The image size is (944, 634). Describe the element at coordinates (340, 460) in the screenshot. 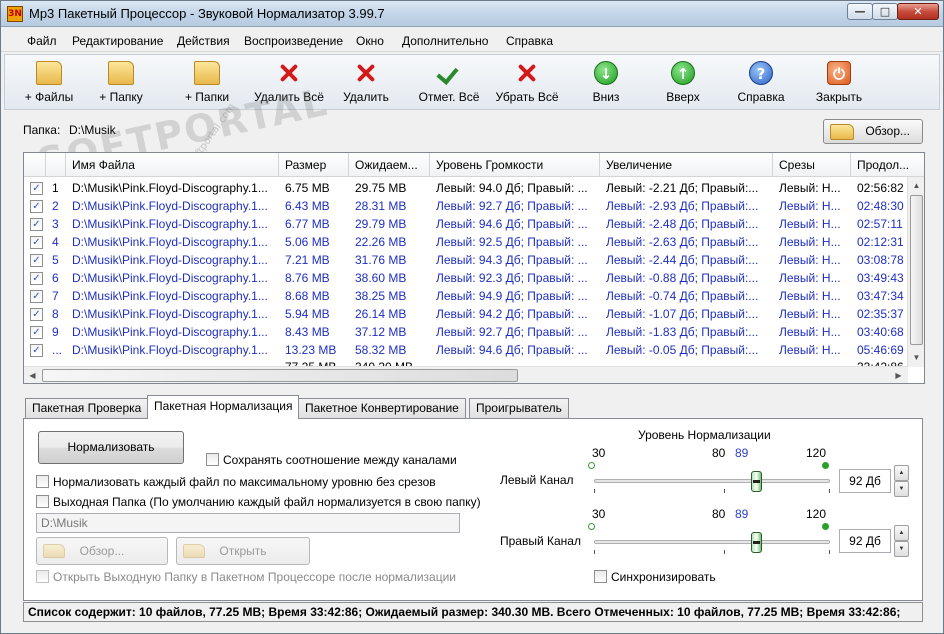

I see `keep-ratio-label: Сохранять соотношение между каналами` at that location.